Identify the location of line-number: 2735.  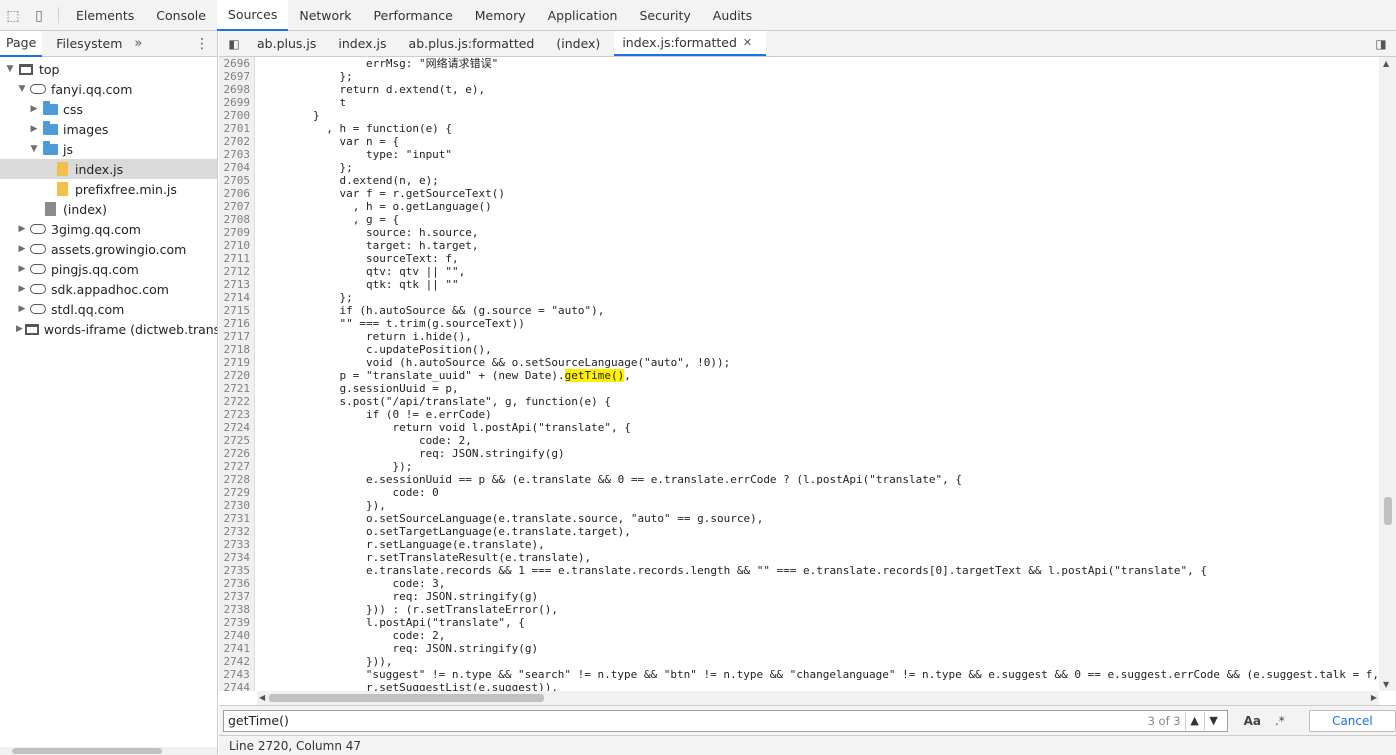
(237, 570).